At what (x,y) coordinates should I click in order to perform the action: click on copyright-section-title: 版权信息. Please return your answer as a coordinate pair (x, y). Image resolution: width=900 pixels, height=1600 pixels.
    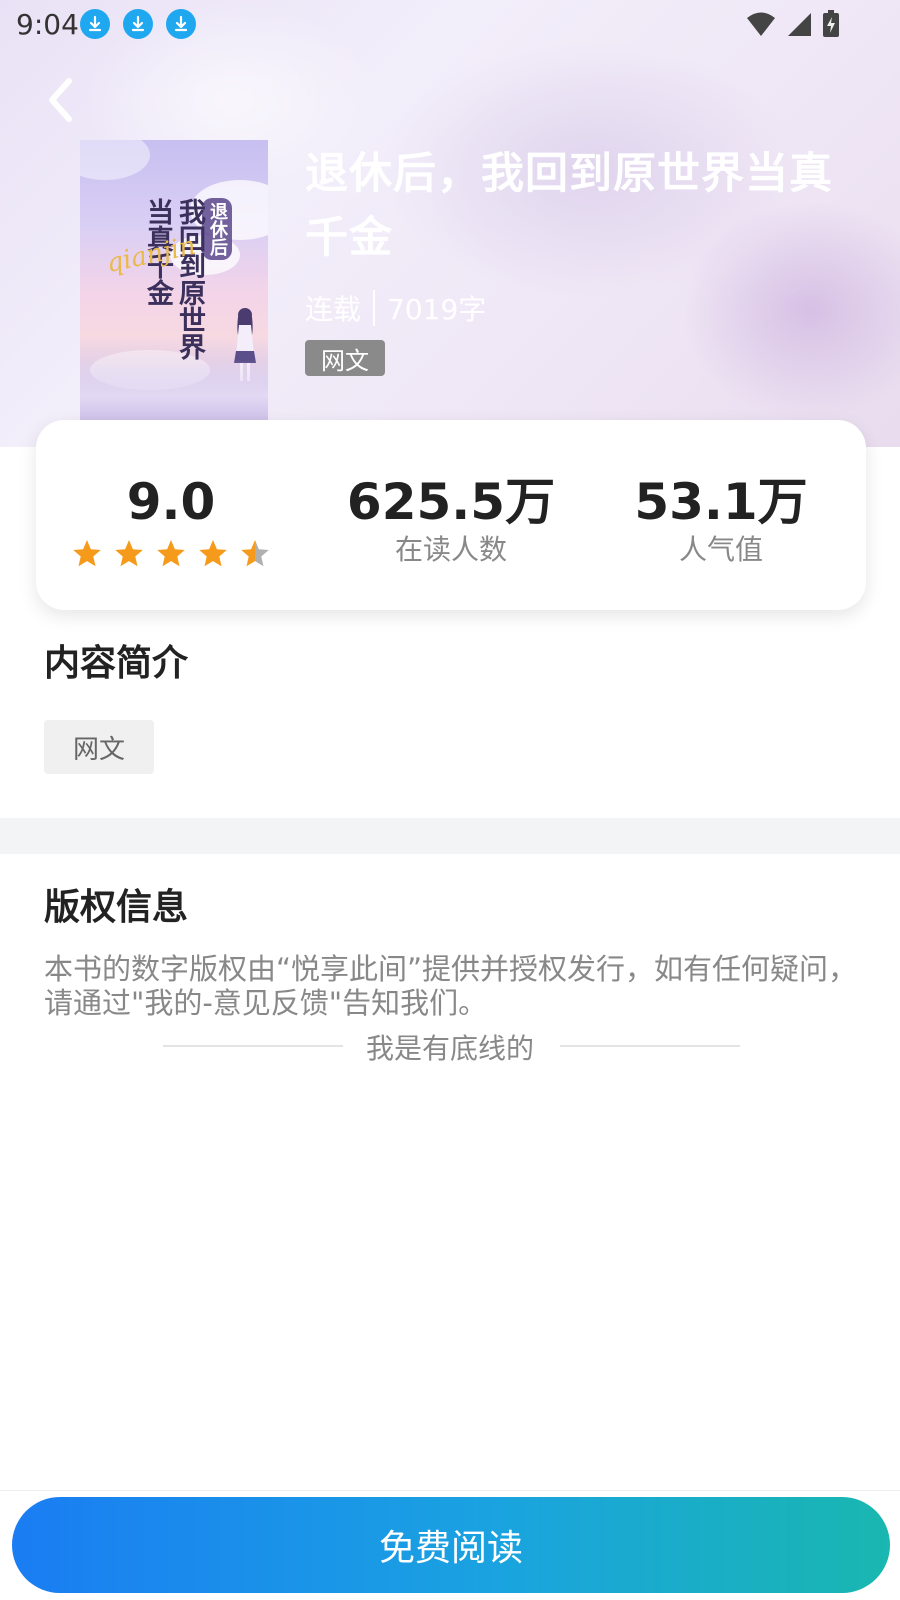
    Looking at the image, I should click on (116, 907).